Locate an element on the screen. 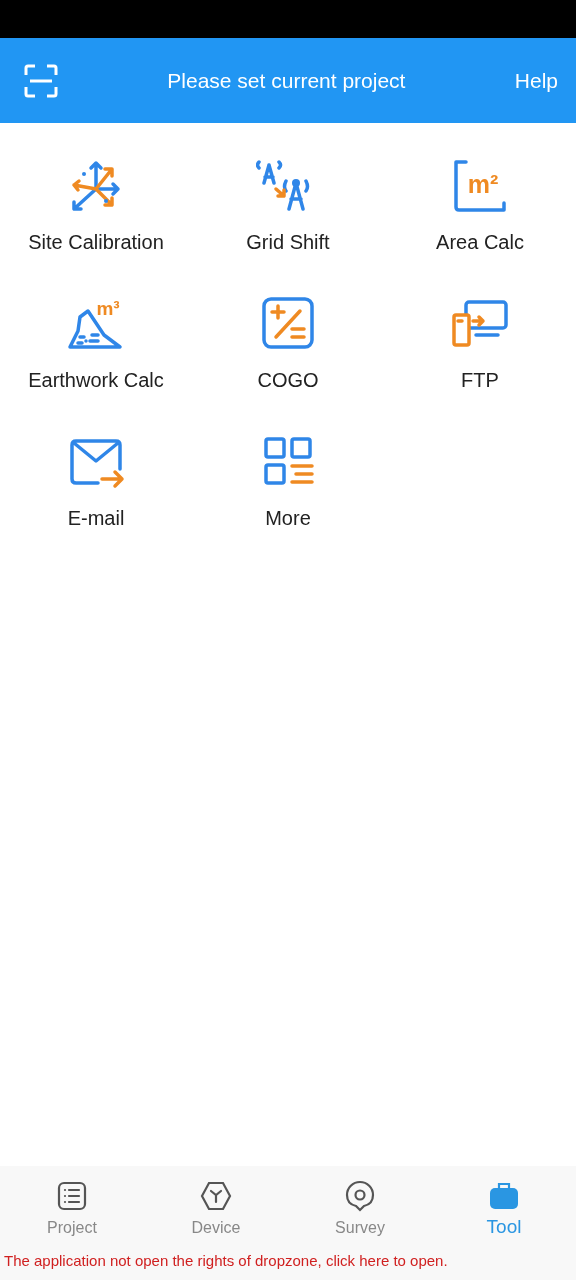  header-title: Please set current project is located at coordinates (286, 80).